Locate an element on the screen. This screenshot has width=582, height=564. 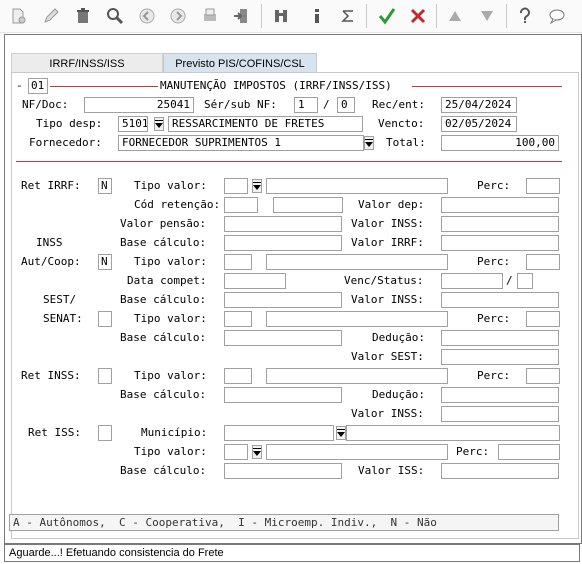
valor-dep-label: Valor dep: is located at coordinates (391, 204).